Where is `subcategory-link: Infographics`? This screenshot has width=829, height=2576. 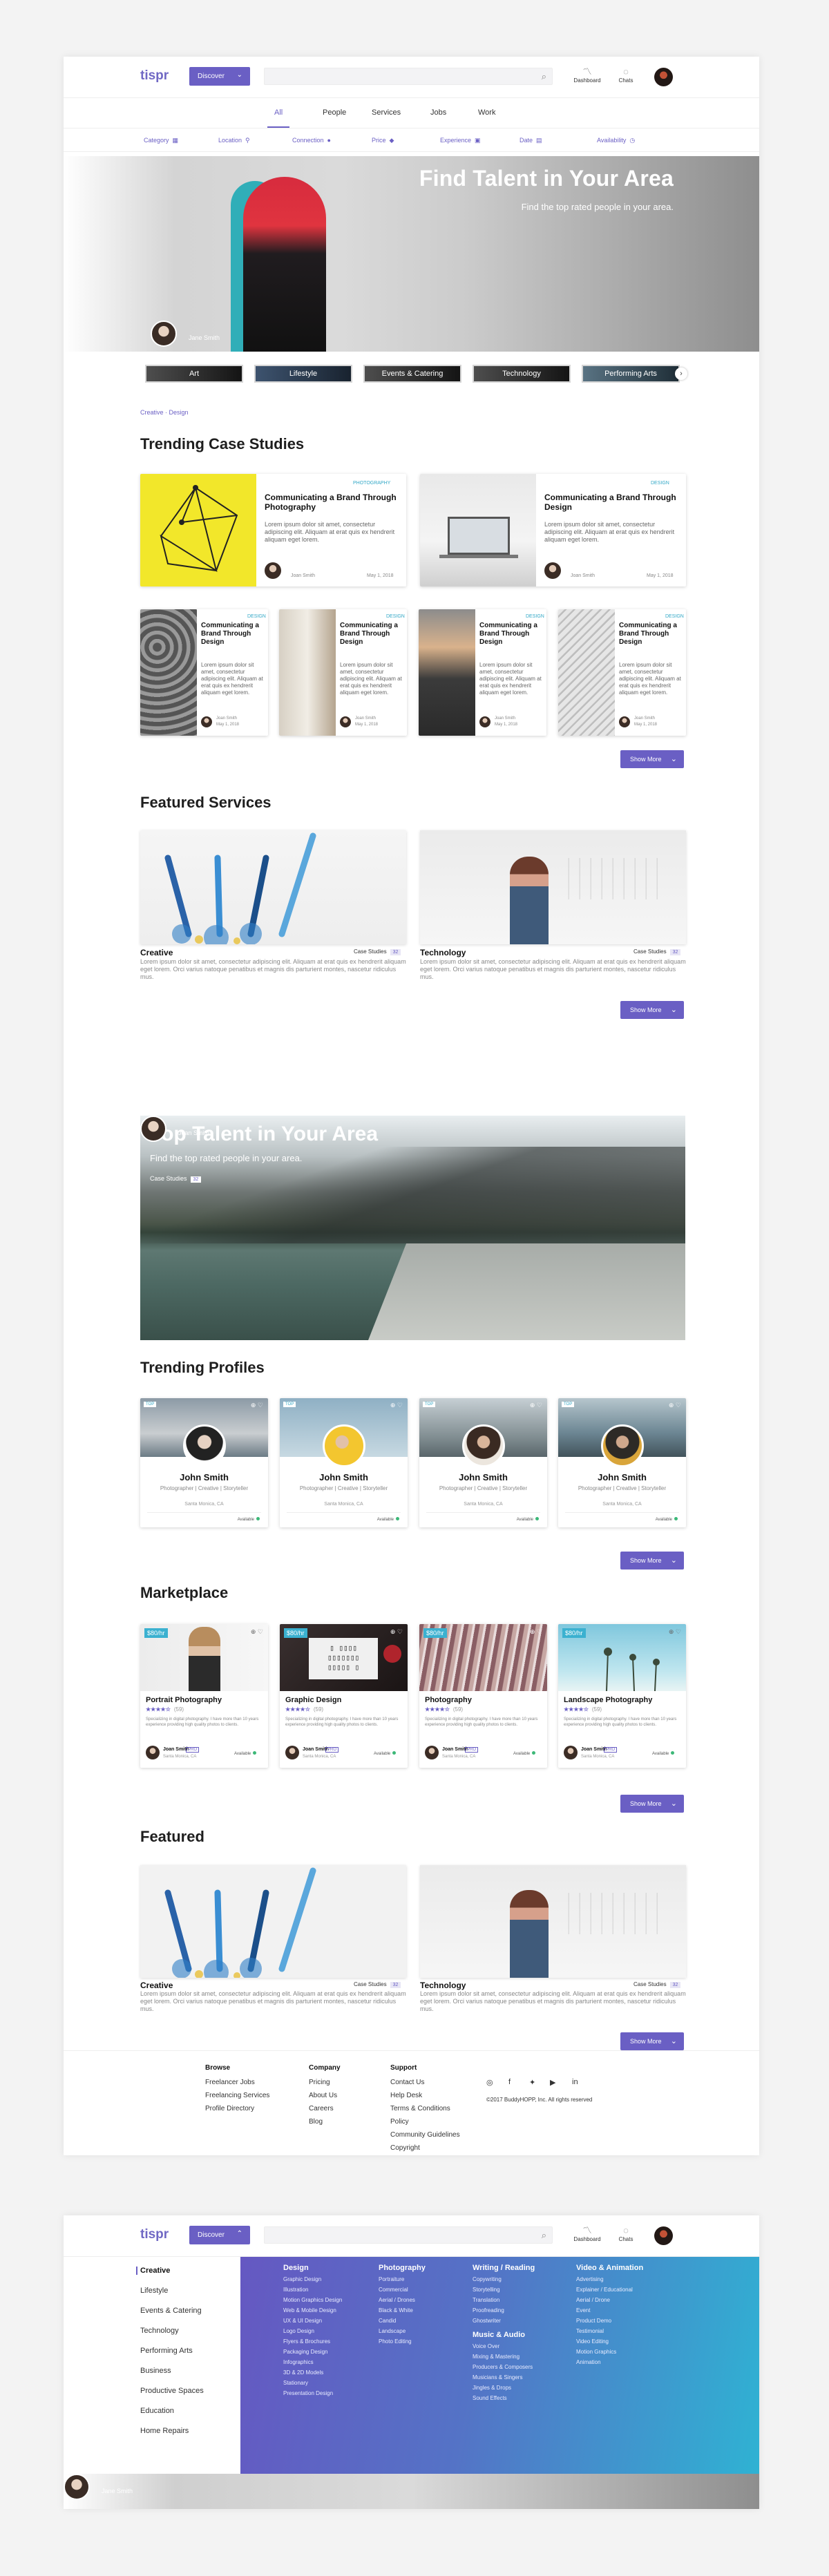 subcategory-link: Infographics is located at coordinates (312, 2362).